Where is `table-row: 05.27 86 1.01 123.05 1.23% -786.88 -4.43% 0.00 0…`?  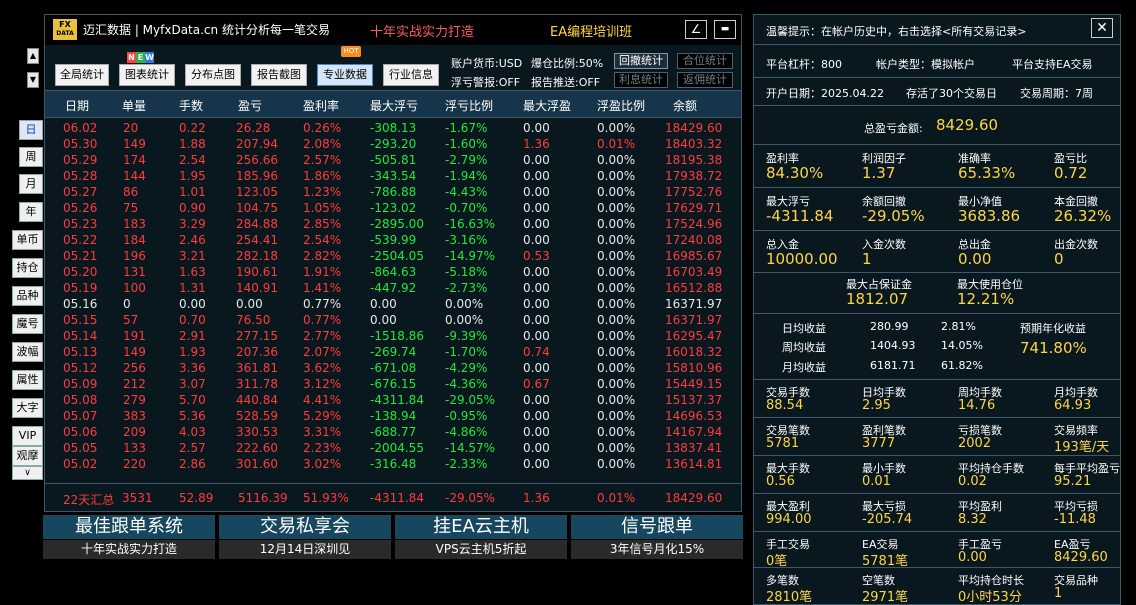
table-row: 05.27 86 1.01 123.05 1.23% -786.88 -4.43% 0.00 0… is located at coordinates (393, 192).